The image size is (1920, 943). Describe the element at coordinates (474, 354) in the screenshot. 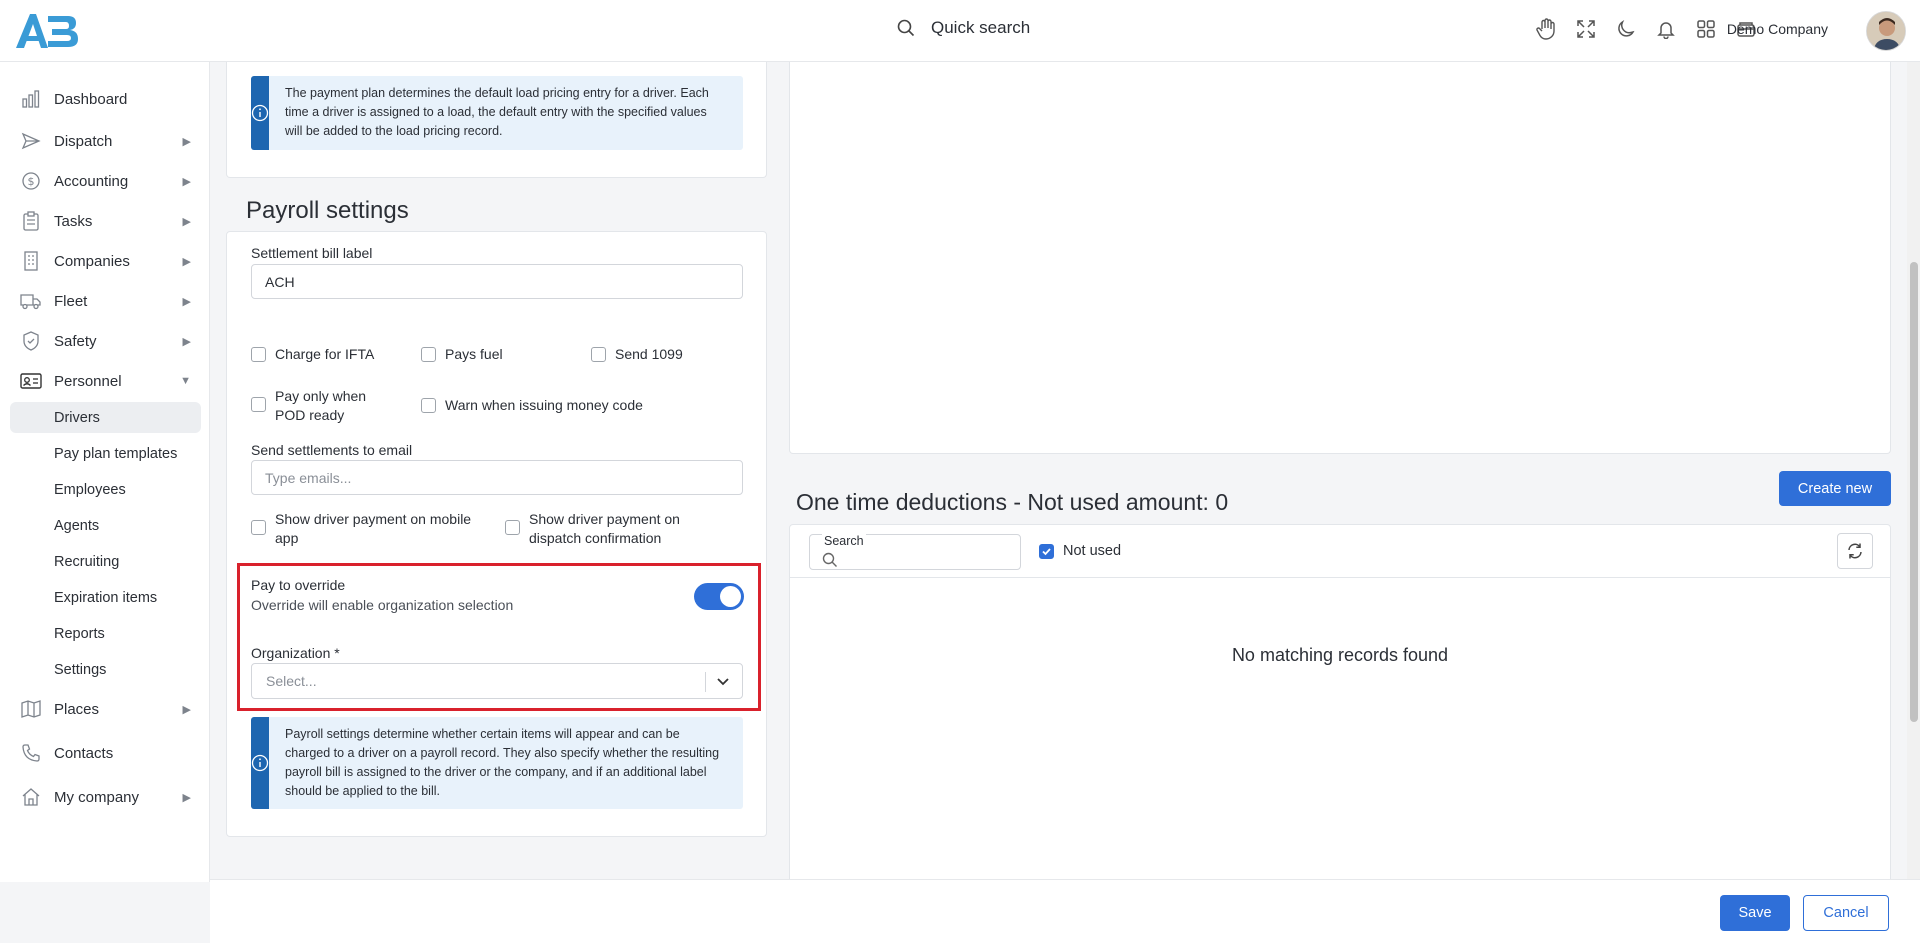

I see `checkbox-label: Pays fuel` at that location.